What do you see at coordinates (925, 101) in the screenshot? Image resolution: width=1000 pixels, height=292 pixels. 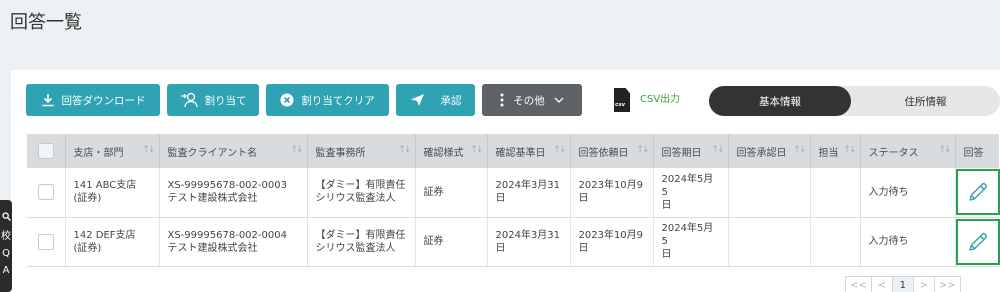 I see `tab-address-info: 住所情報` at bounding box center [925, 101].